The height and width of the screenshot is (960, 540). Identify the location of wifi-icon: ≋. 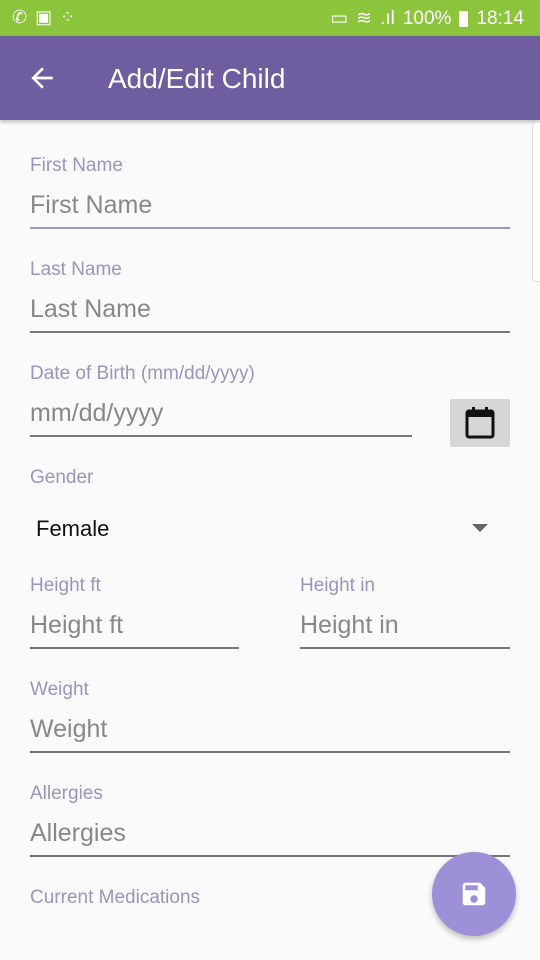
(364, 18).